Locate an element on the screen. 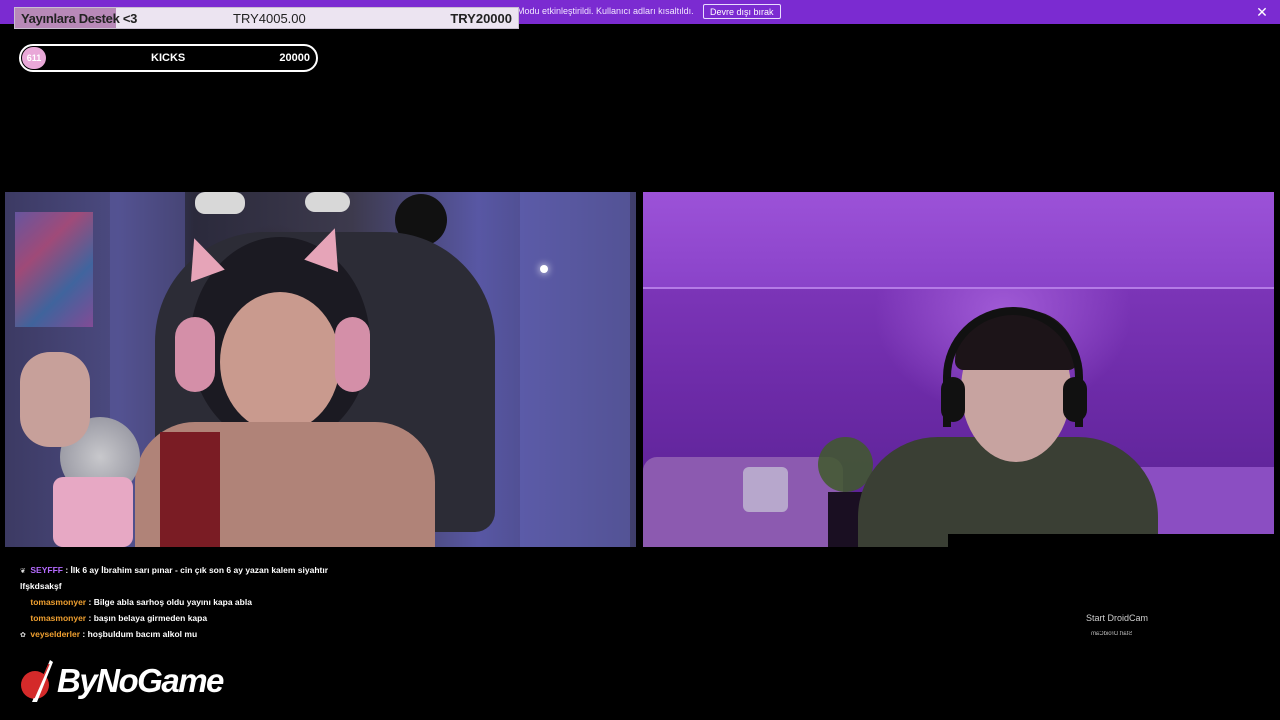  chat-username: veyselderler is located at coordinates (55, 634).